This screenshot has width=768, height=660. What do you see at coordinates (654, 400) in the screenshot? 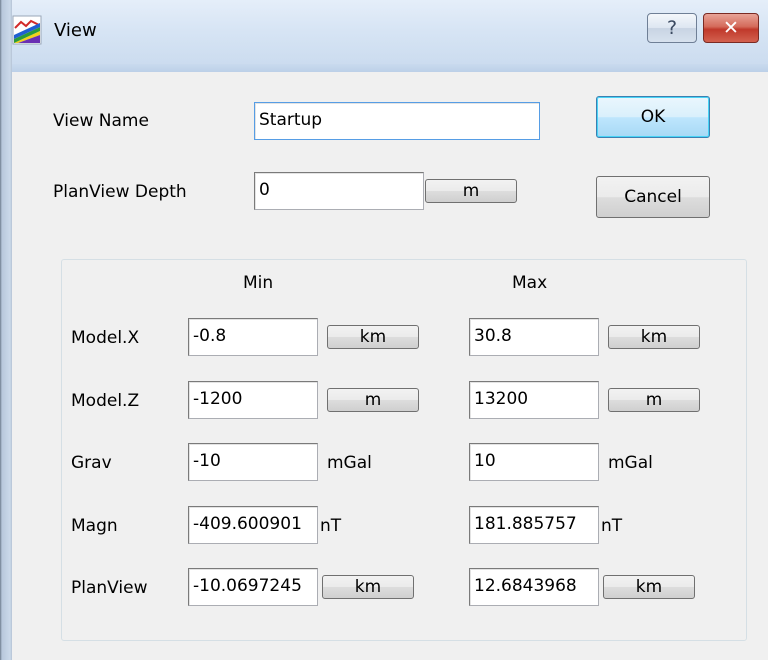
I see `model-z-max-unit-button: m` at bounding box center [654, 400].